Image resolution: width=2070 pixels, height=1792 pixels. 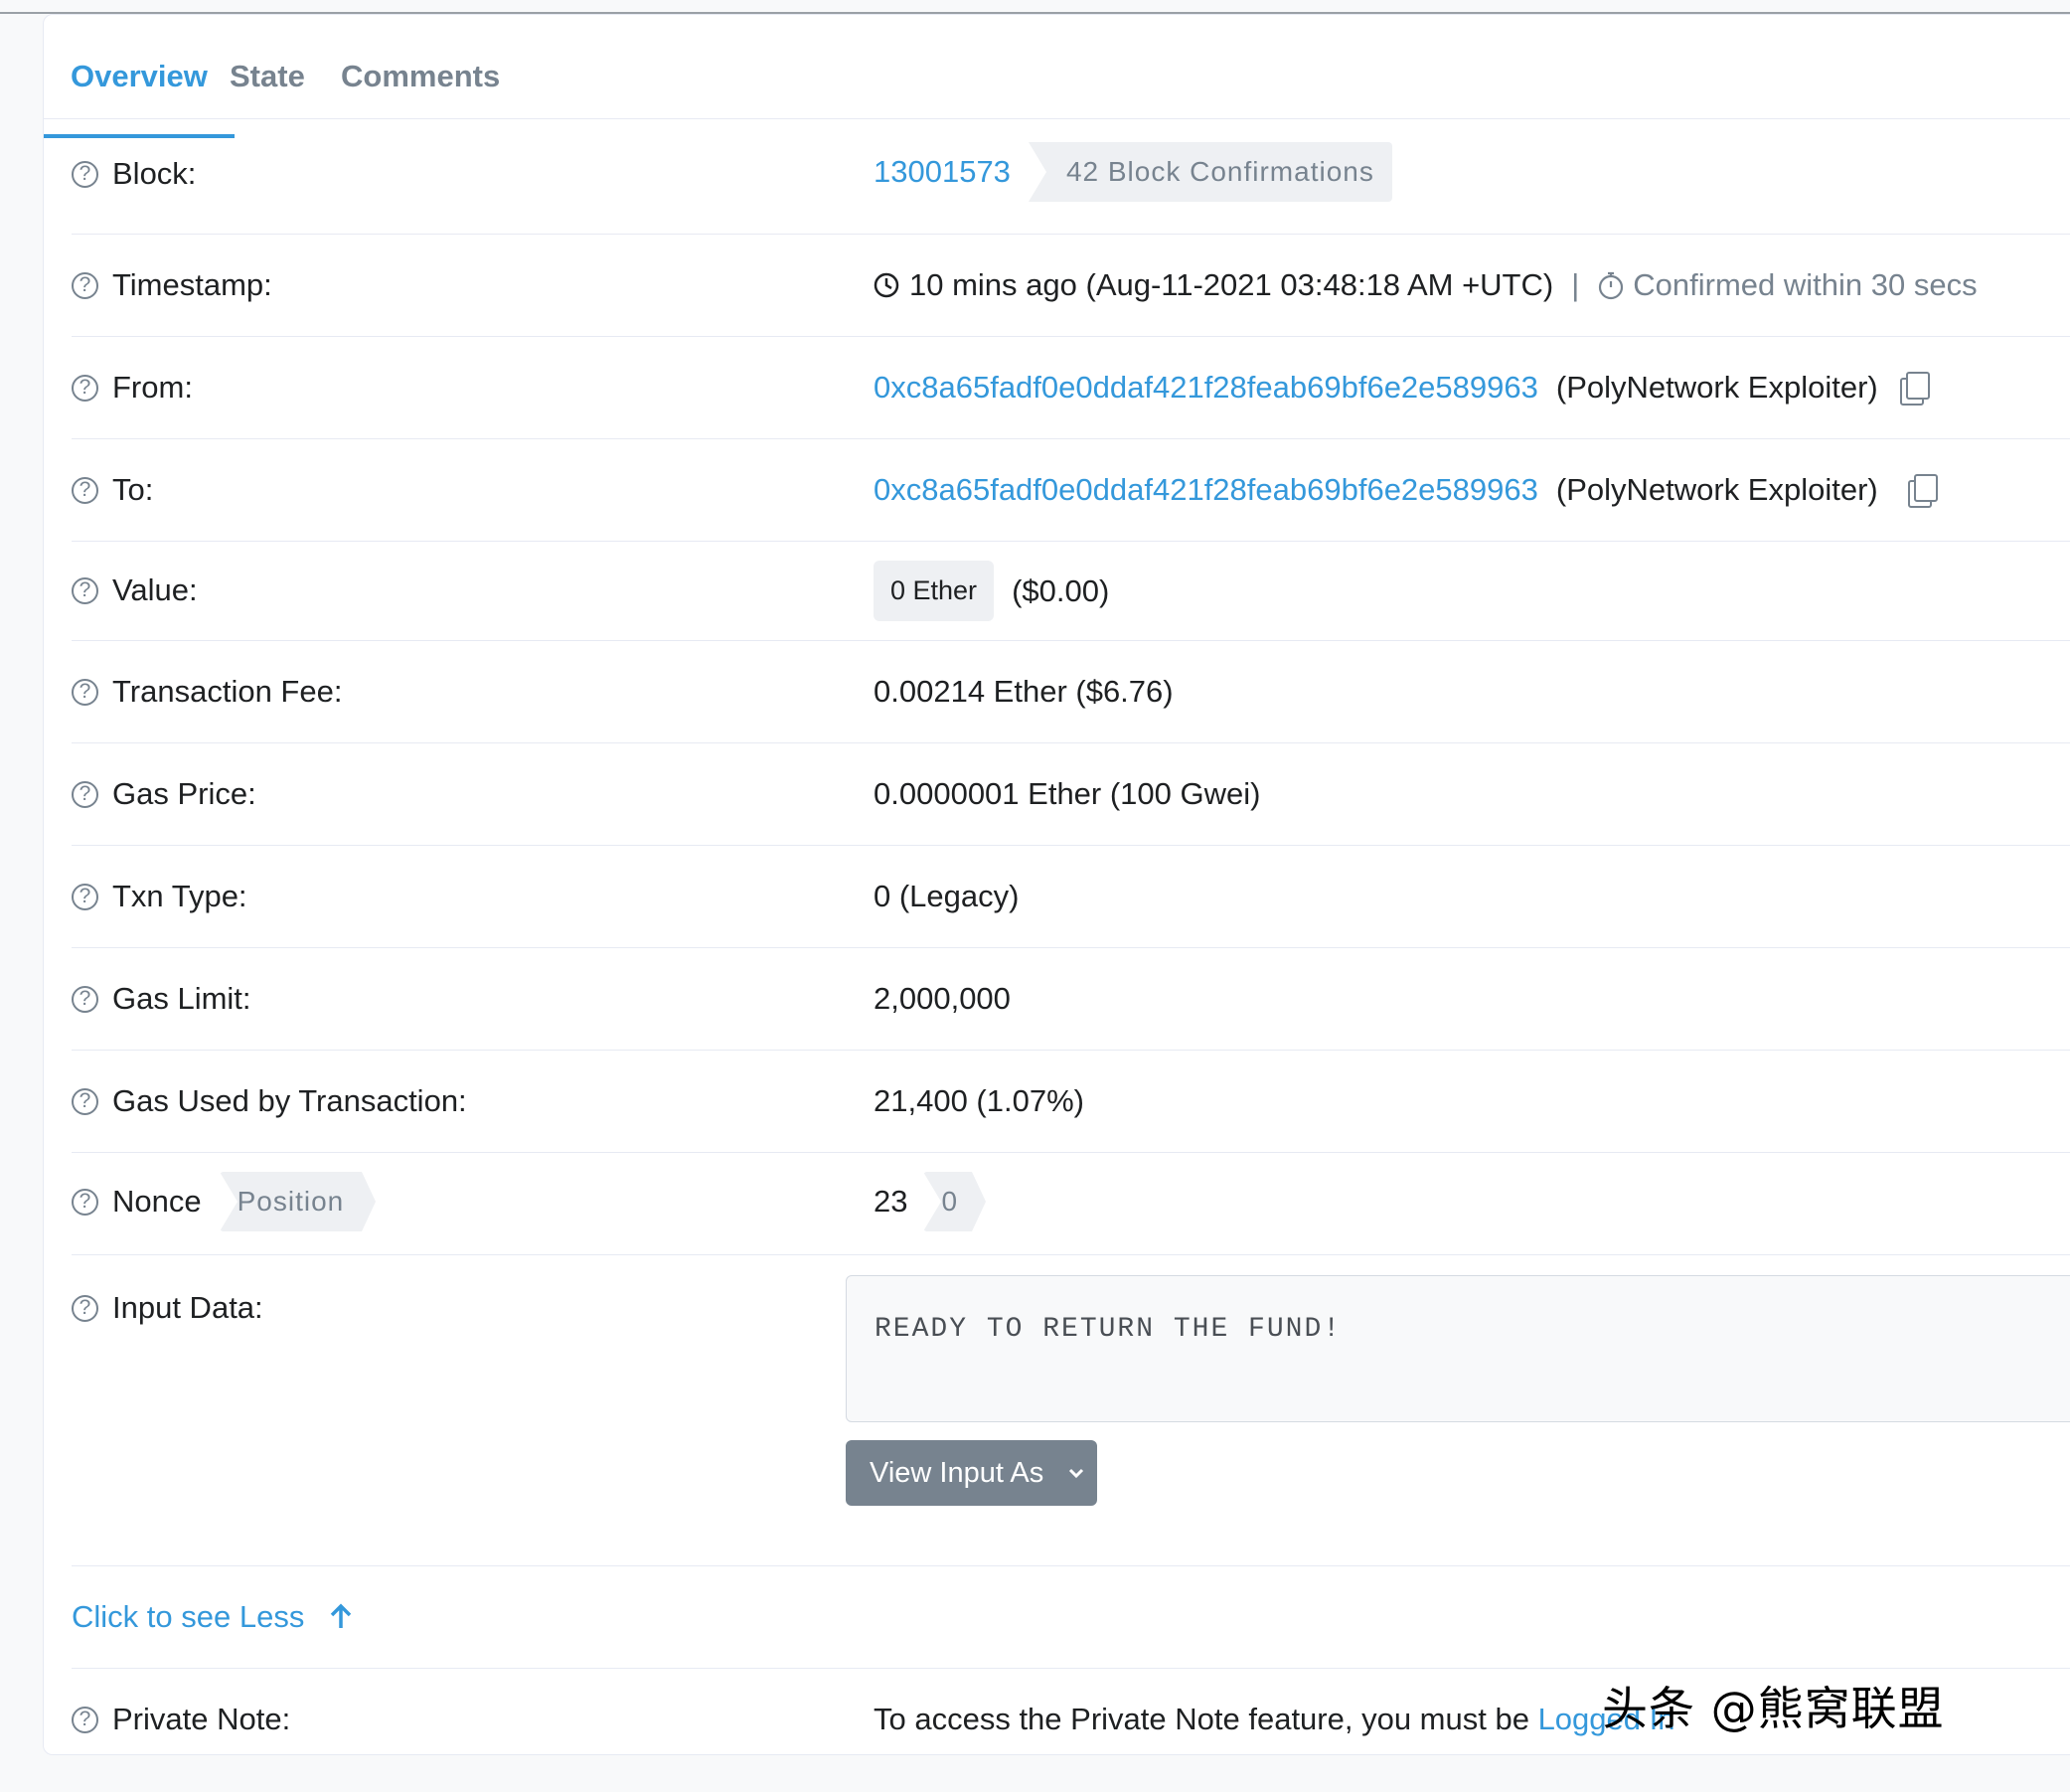 What do you see at coordinates (297, 1201) in the screenshot?
I see `position-badge: Position` at bounding box center [297, 1201].